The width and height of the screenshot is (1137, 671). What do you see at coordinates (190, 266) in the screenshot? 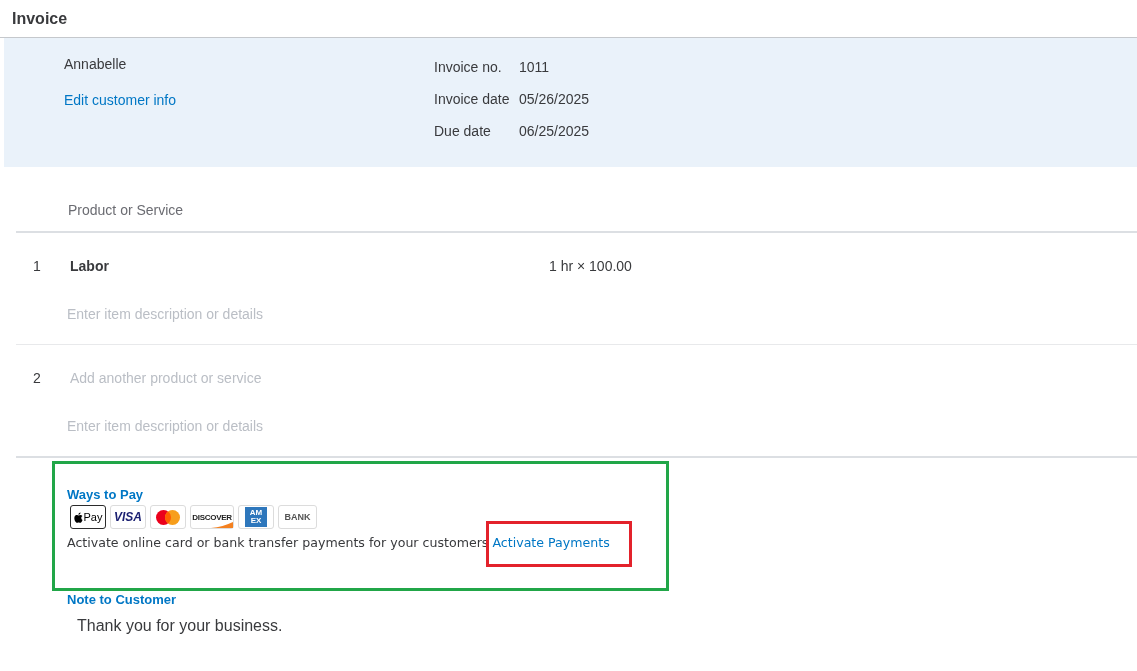
I see `product-field: Labor` at bounding box center [190, 266].